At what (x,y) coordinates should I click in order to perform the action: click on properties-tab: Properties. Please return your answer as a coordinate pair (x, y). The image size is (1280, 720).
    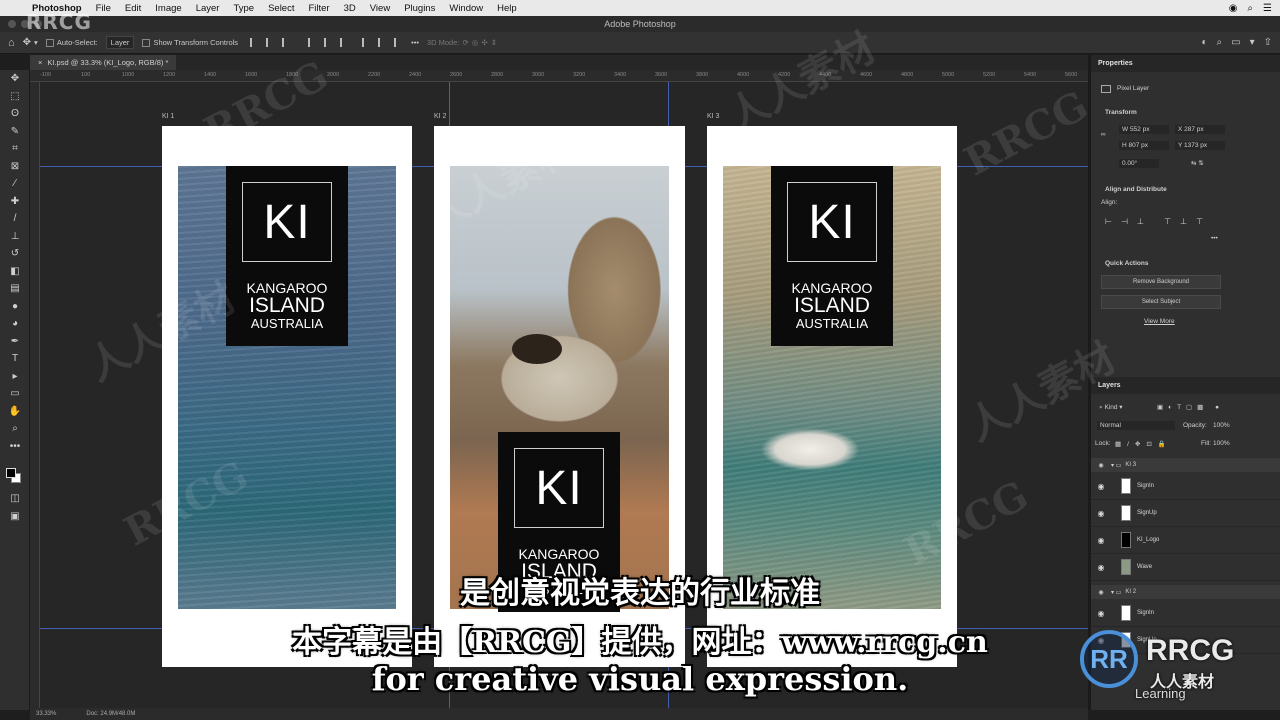
    Looking at the image, I should click on (1185, 63).